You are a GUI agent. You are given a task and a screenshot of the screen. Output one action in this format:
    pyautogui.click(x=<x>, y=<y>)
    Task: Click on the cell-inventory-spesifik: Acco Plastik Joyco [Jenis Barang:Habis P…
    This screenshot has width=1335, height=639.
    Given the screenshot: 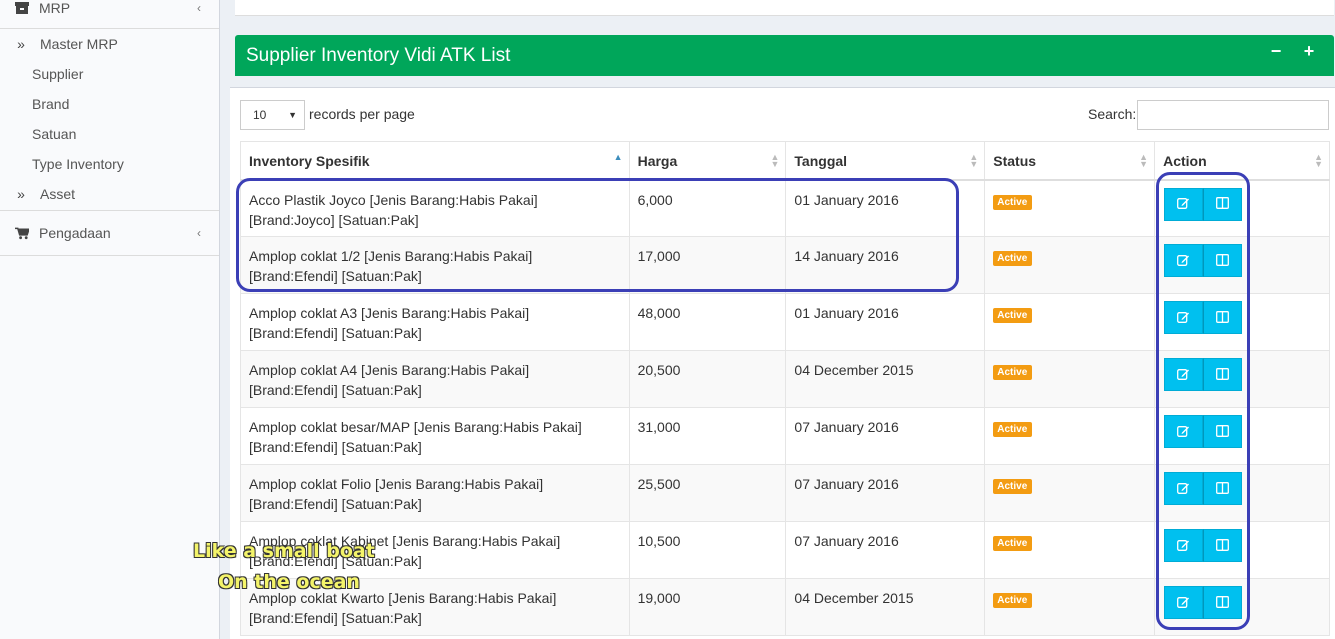 What is the action you would take?
    pyautogui.click(x=435, y=208)
    